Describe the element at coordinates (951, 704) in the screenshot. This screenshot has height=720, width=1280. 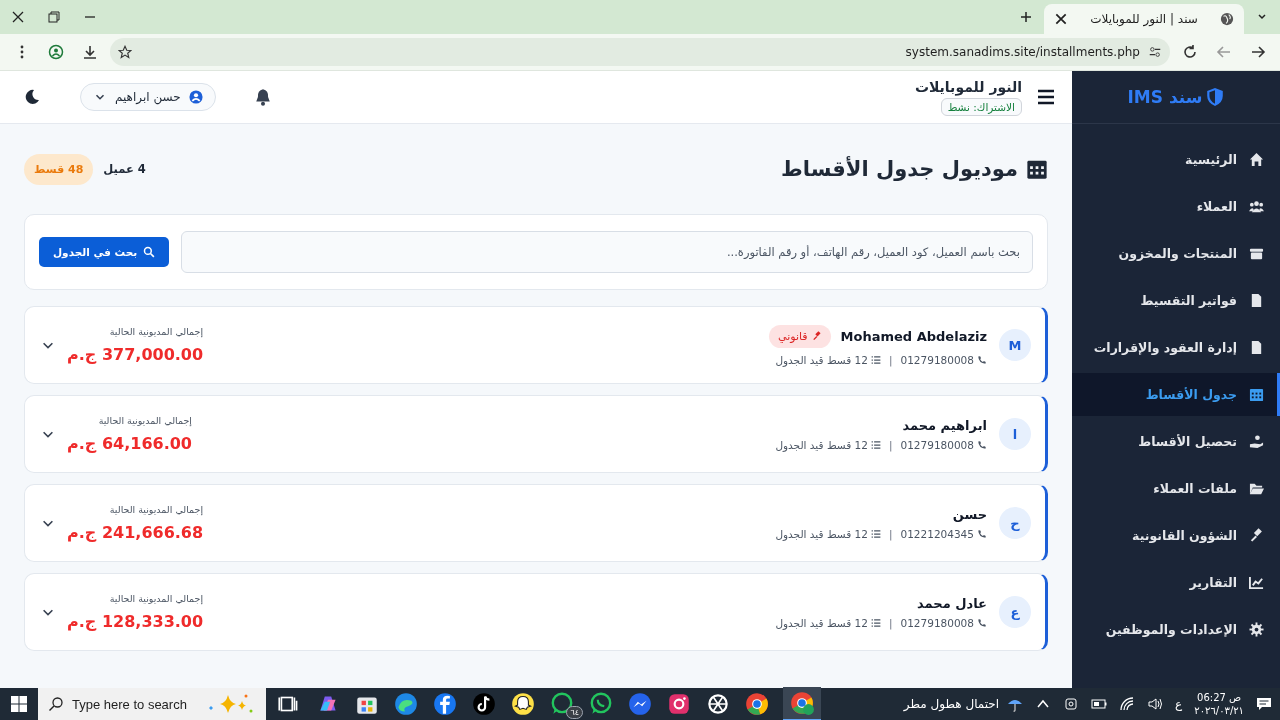
I see `weather-text: احتمال هطول مطر` at that location.